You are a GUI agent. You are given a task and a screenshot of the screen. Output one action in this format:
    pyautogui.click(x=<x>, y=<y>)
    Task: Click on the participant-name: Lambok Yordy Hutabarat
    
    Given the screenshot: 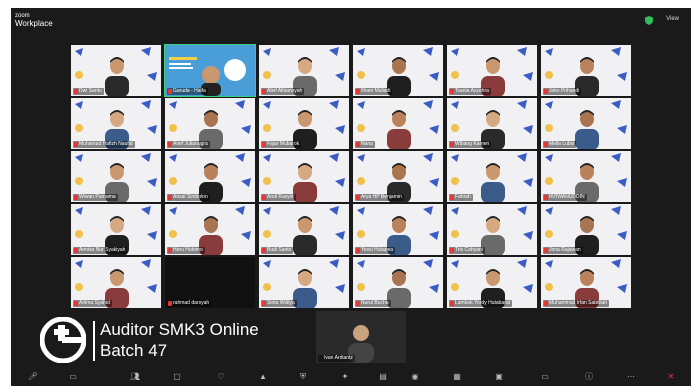 What is the action you would take?
    pyautogui.click(x=481, y=303)
    